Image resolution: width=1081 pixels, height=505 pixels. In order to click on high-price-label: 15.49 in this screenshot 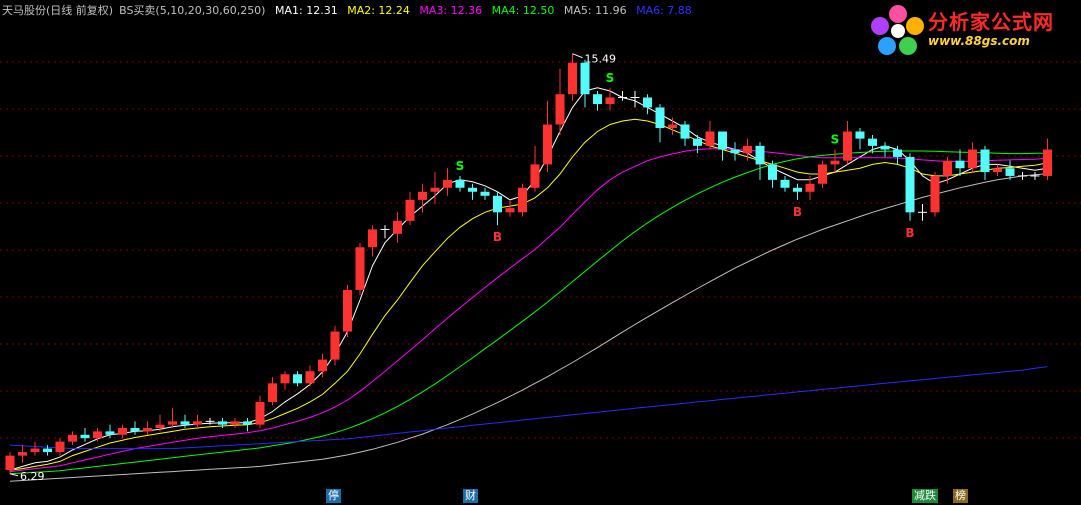, I will do `click(601, 59)`.